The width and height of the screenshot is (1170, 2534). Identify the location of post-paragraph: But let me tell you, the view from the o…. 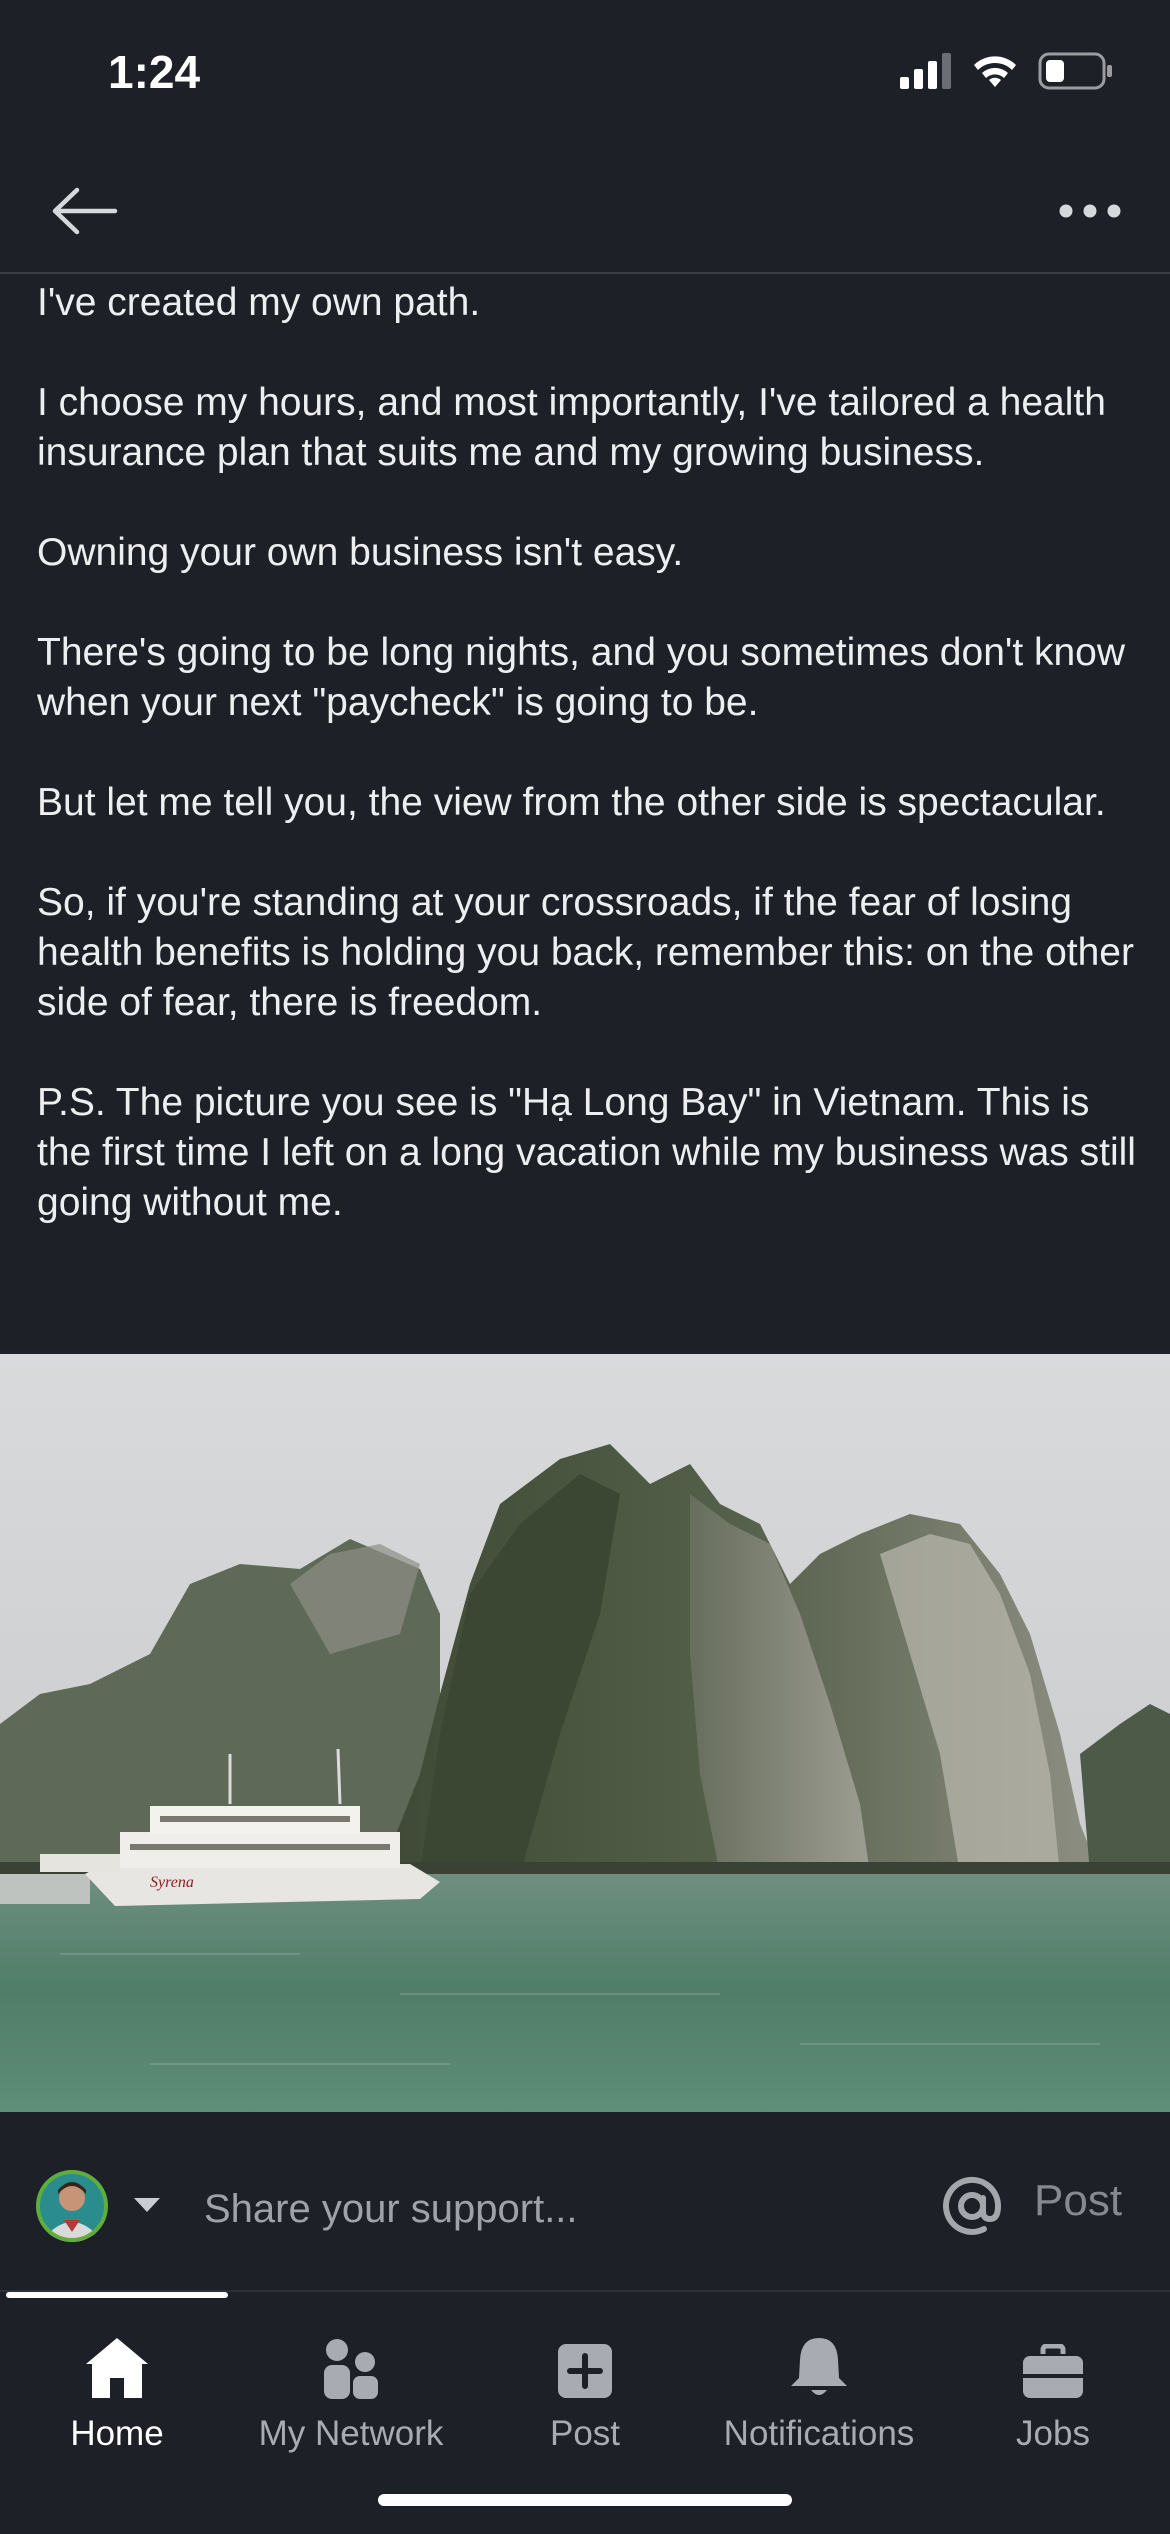
(571, 802).